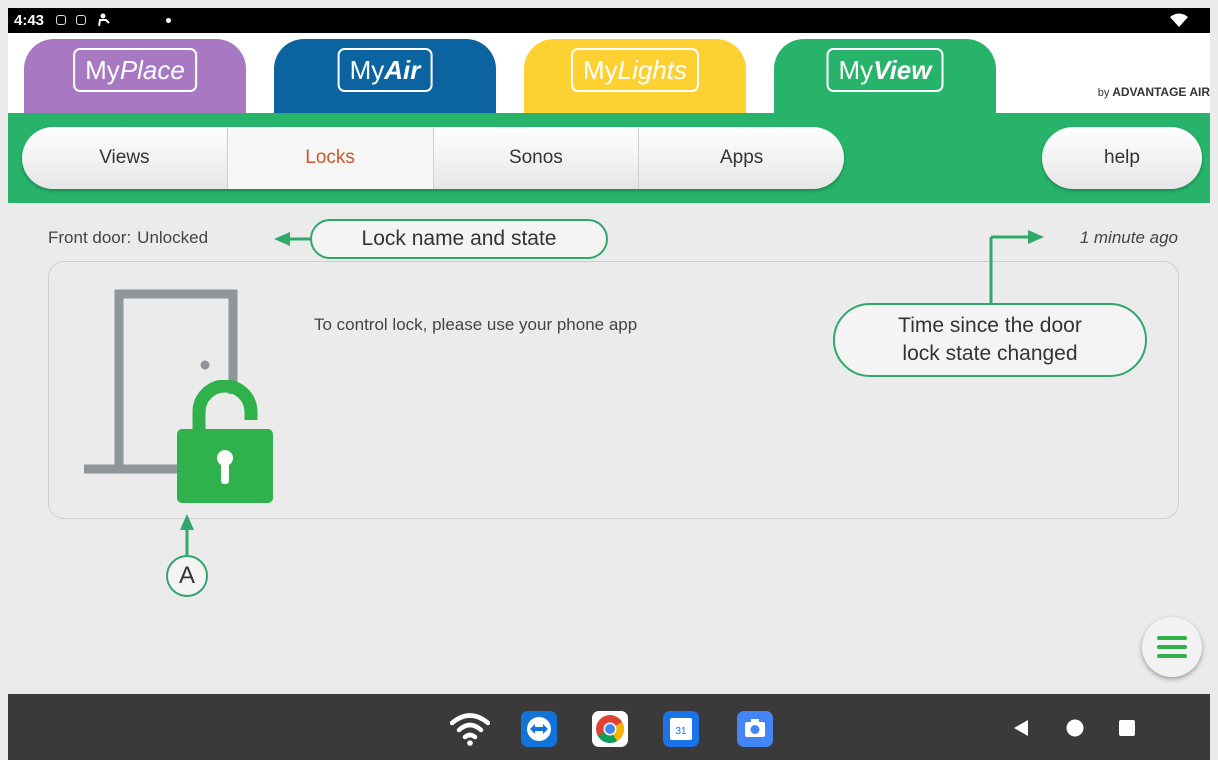 The width and height of the screenshot is (1218, 760). Describe the element at coordinates (187, 576) in the screenshot. I see `marker-a: A` at that location.